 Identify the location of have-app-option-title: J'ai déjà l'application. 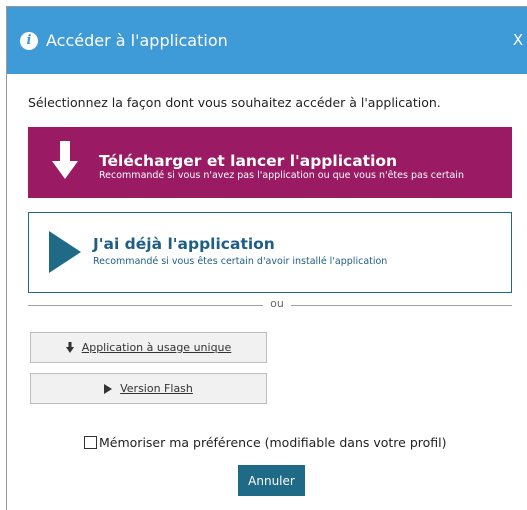
(184, 244).